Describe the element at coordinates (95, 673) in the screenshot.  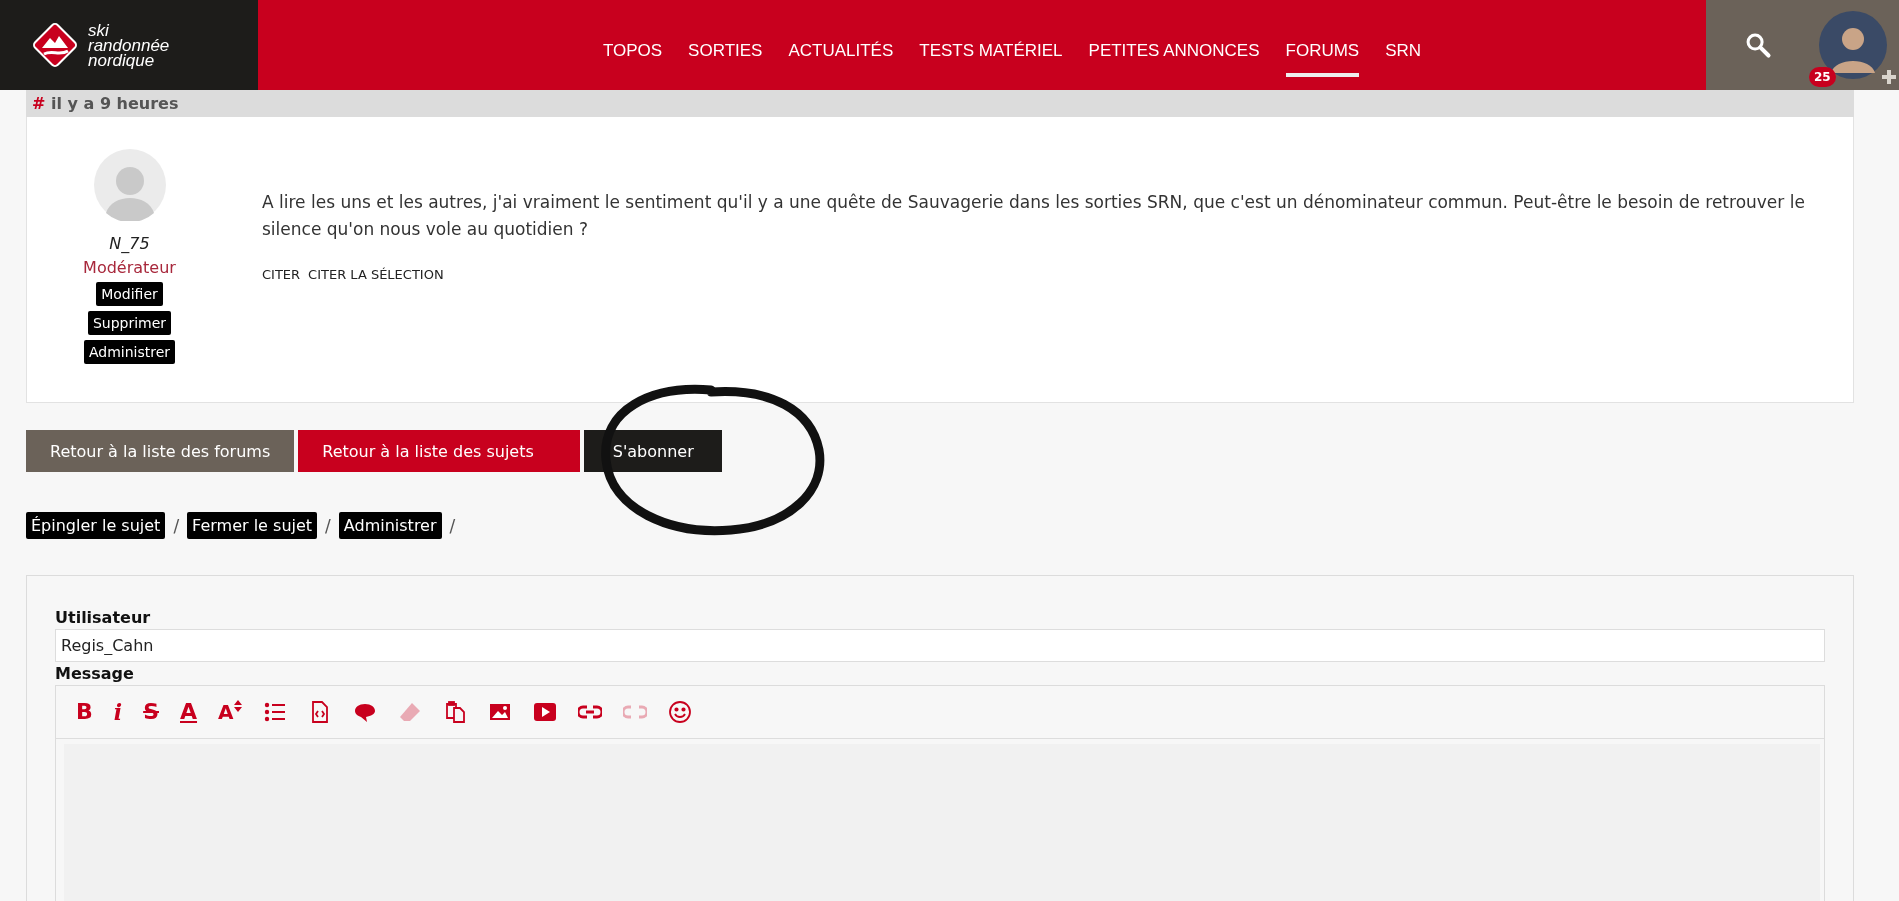
I see `field-label: Message` at that location.